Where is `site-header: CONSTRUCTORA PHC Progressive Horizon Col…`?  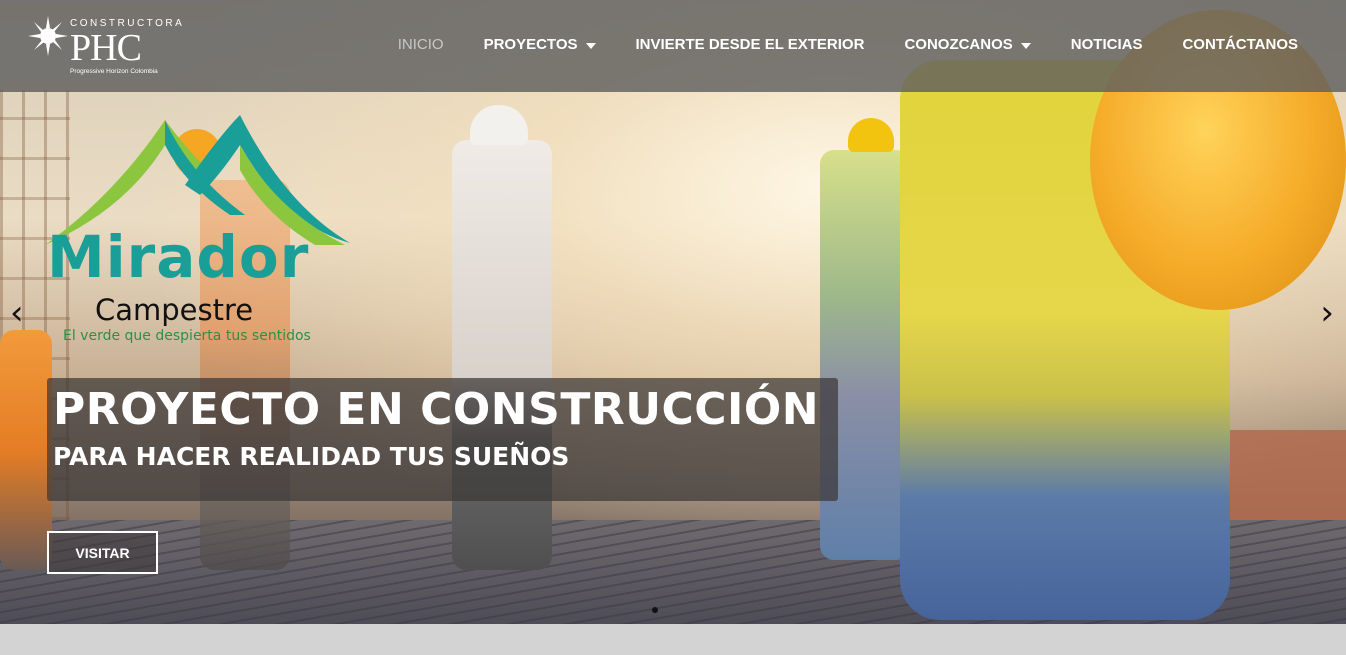
site-header: CONSTRUCTORA PHC Progressive Horizon Col… is located at coordinates (673, 46).